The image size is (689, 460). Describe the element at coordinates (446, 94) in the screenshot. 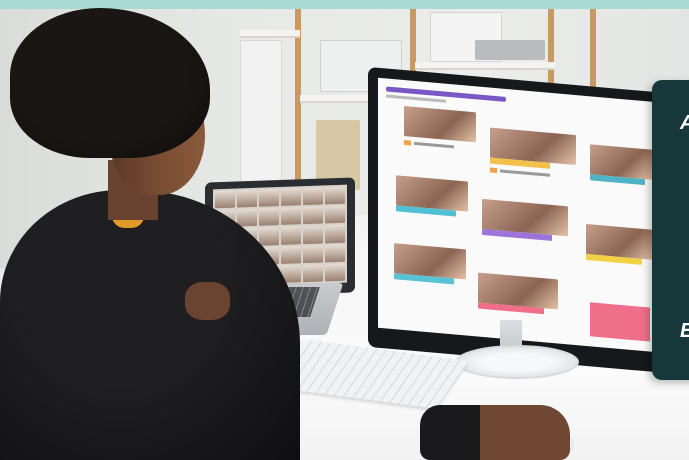

I see `course-title-bar` at that location.